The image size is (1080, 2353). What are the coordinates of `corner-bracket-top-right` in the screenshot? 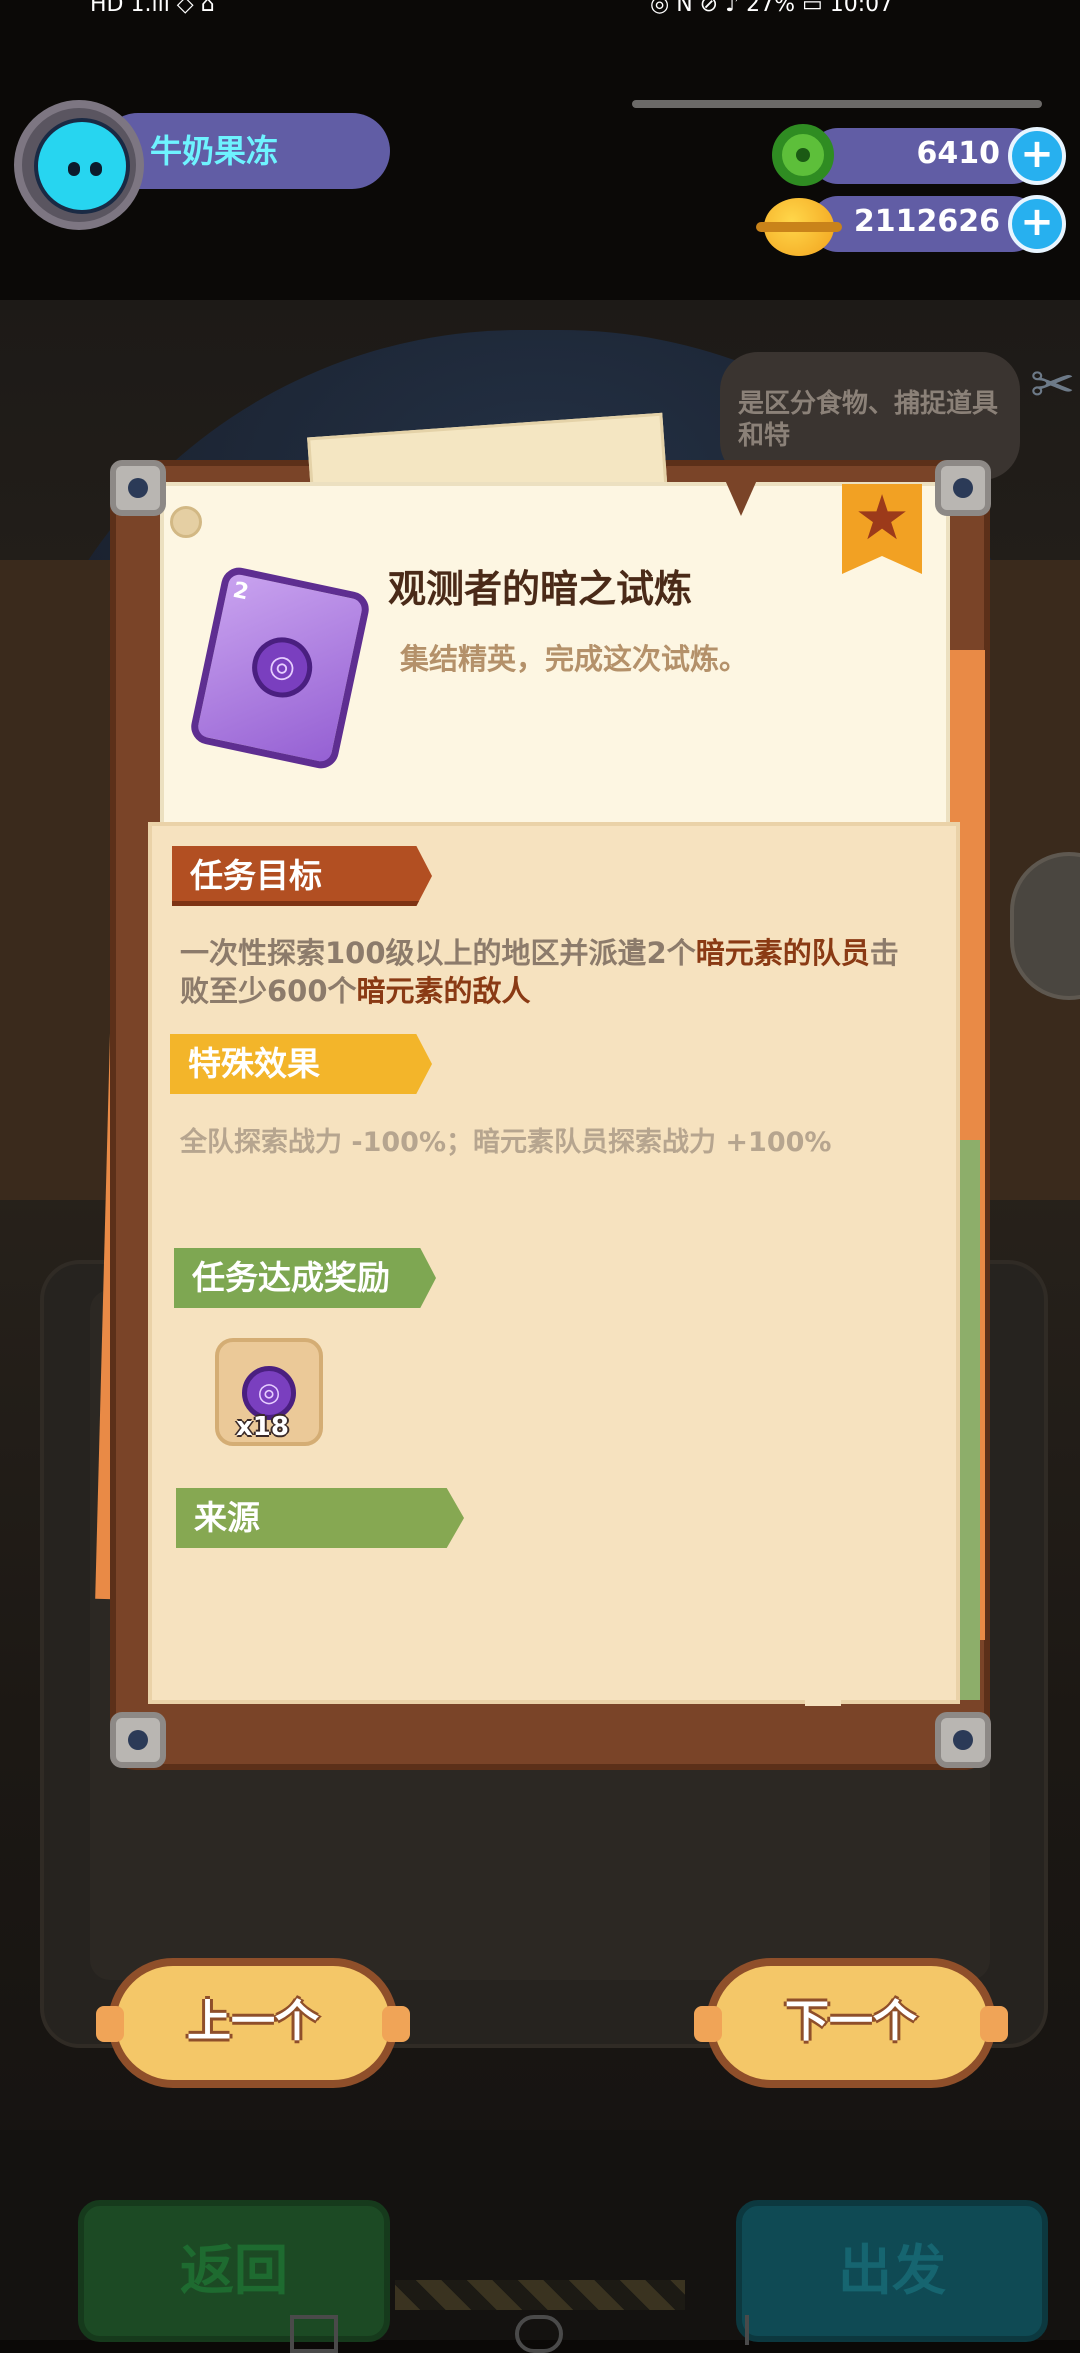 It's located at (963, 488).